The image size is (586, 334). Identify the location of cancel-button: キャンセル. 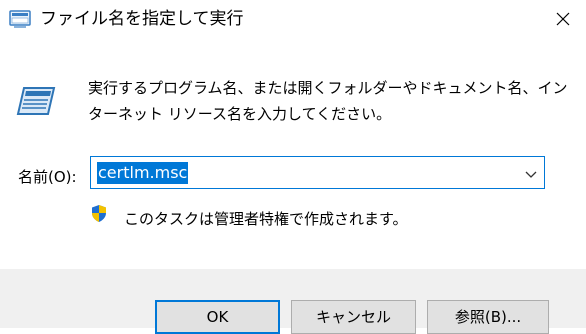
(353, 317).